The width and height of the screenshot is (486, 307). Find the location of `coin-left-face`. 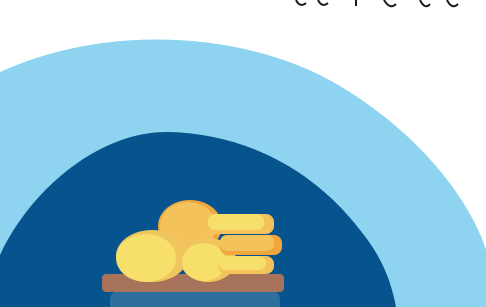

coin-left-face is located at coordinates (146, 258).